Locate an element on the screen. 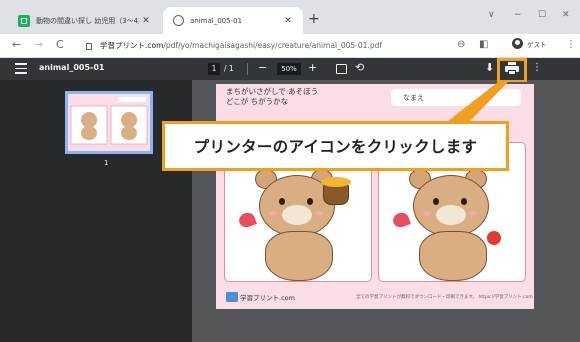  instruction-callout: プリンターのアイコンをクリックします is located at coordinates (335, 146).